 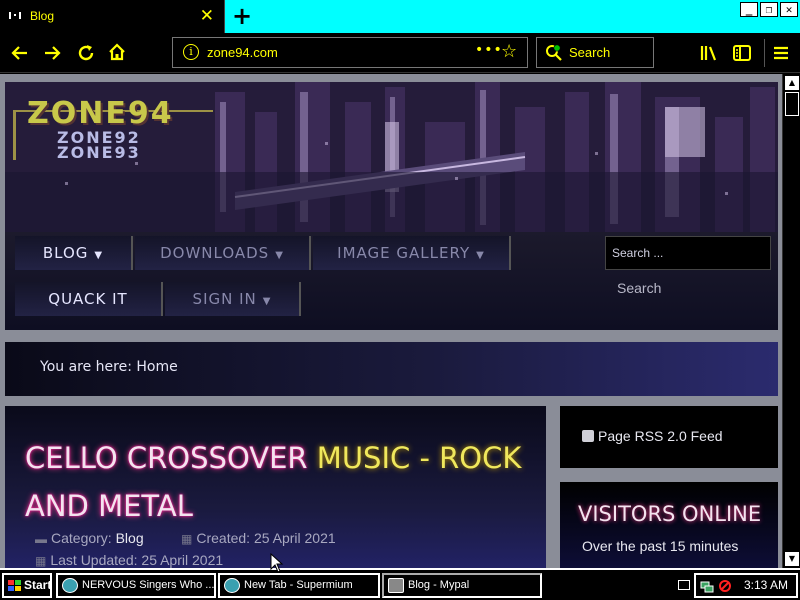 I want to click on volume-icon, so click(x=725, y=586).